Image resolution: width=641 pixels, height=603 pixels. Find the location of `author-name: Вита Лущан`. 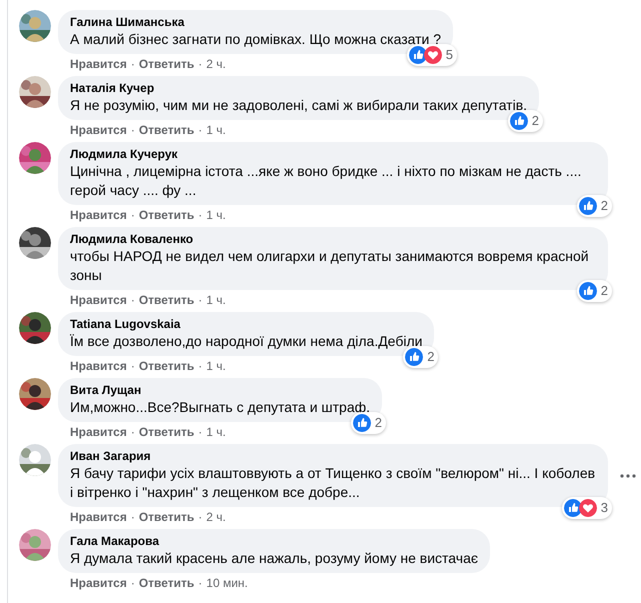

author-name: Вита Лущан is located at coordinates (106, 390).